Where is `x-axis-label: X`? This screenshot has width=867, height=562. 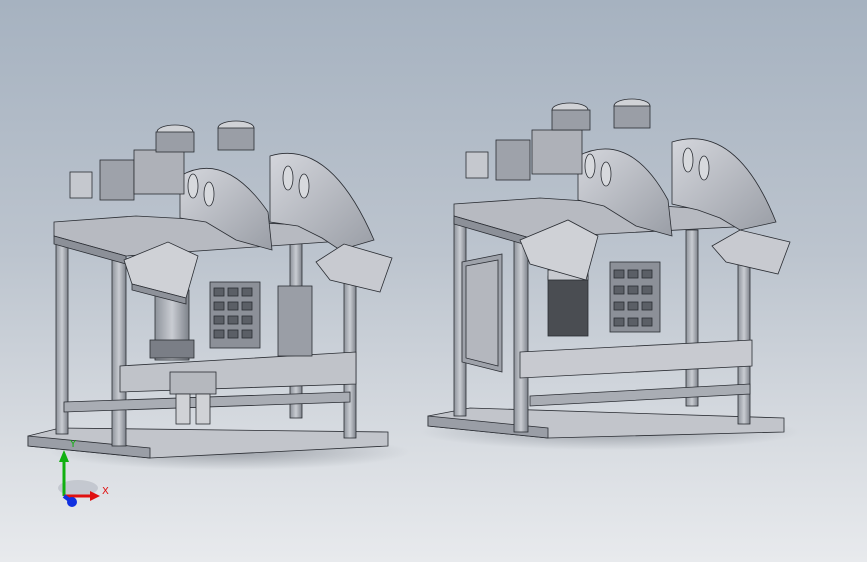
x-axis-label: X is located at coordinates (105, 491).